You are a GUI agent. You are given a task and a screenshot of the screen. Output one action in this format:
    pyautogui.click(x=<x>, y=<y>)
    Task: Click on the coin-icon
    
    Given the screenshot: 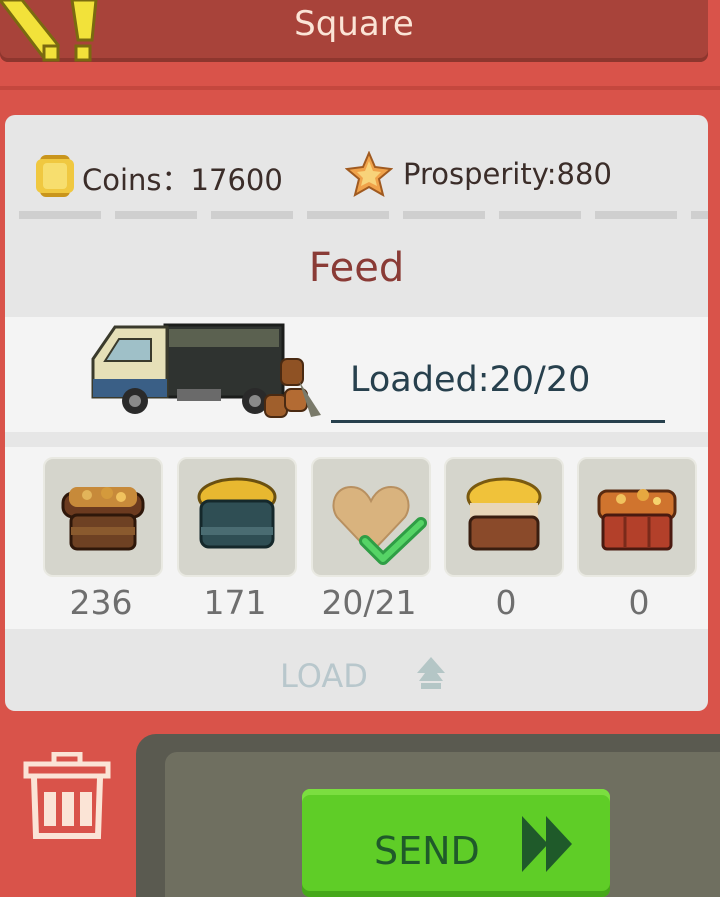 What is the action you would take?
    pyautogui.click(x=55, y=176)
    